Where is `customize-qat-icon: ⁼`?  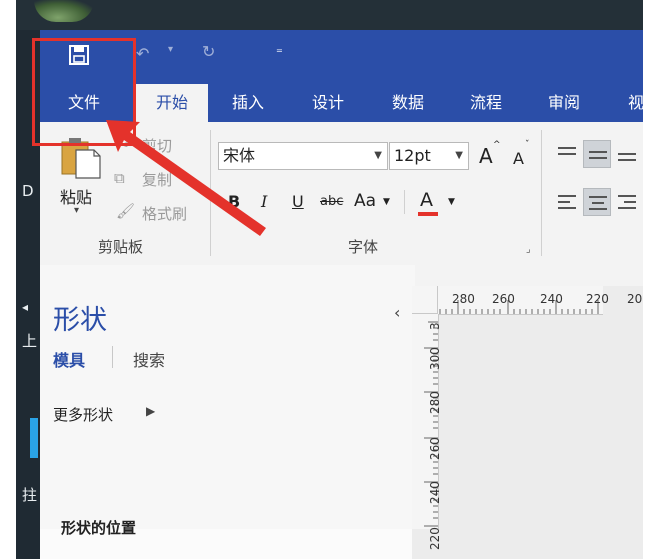
customize-qat-icon: ⁼ is located at coordinates (279, 53).